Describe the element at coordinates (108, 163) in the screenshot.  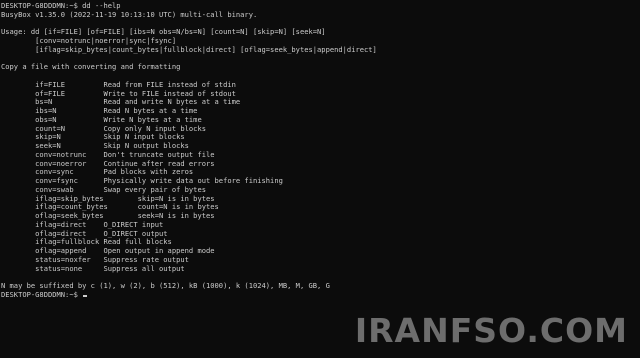
I see `output-line: conv=noerror Continue after read errors` at that location.